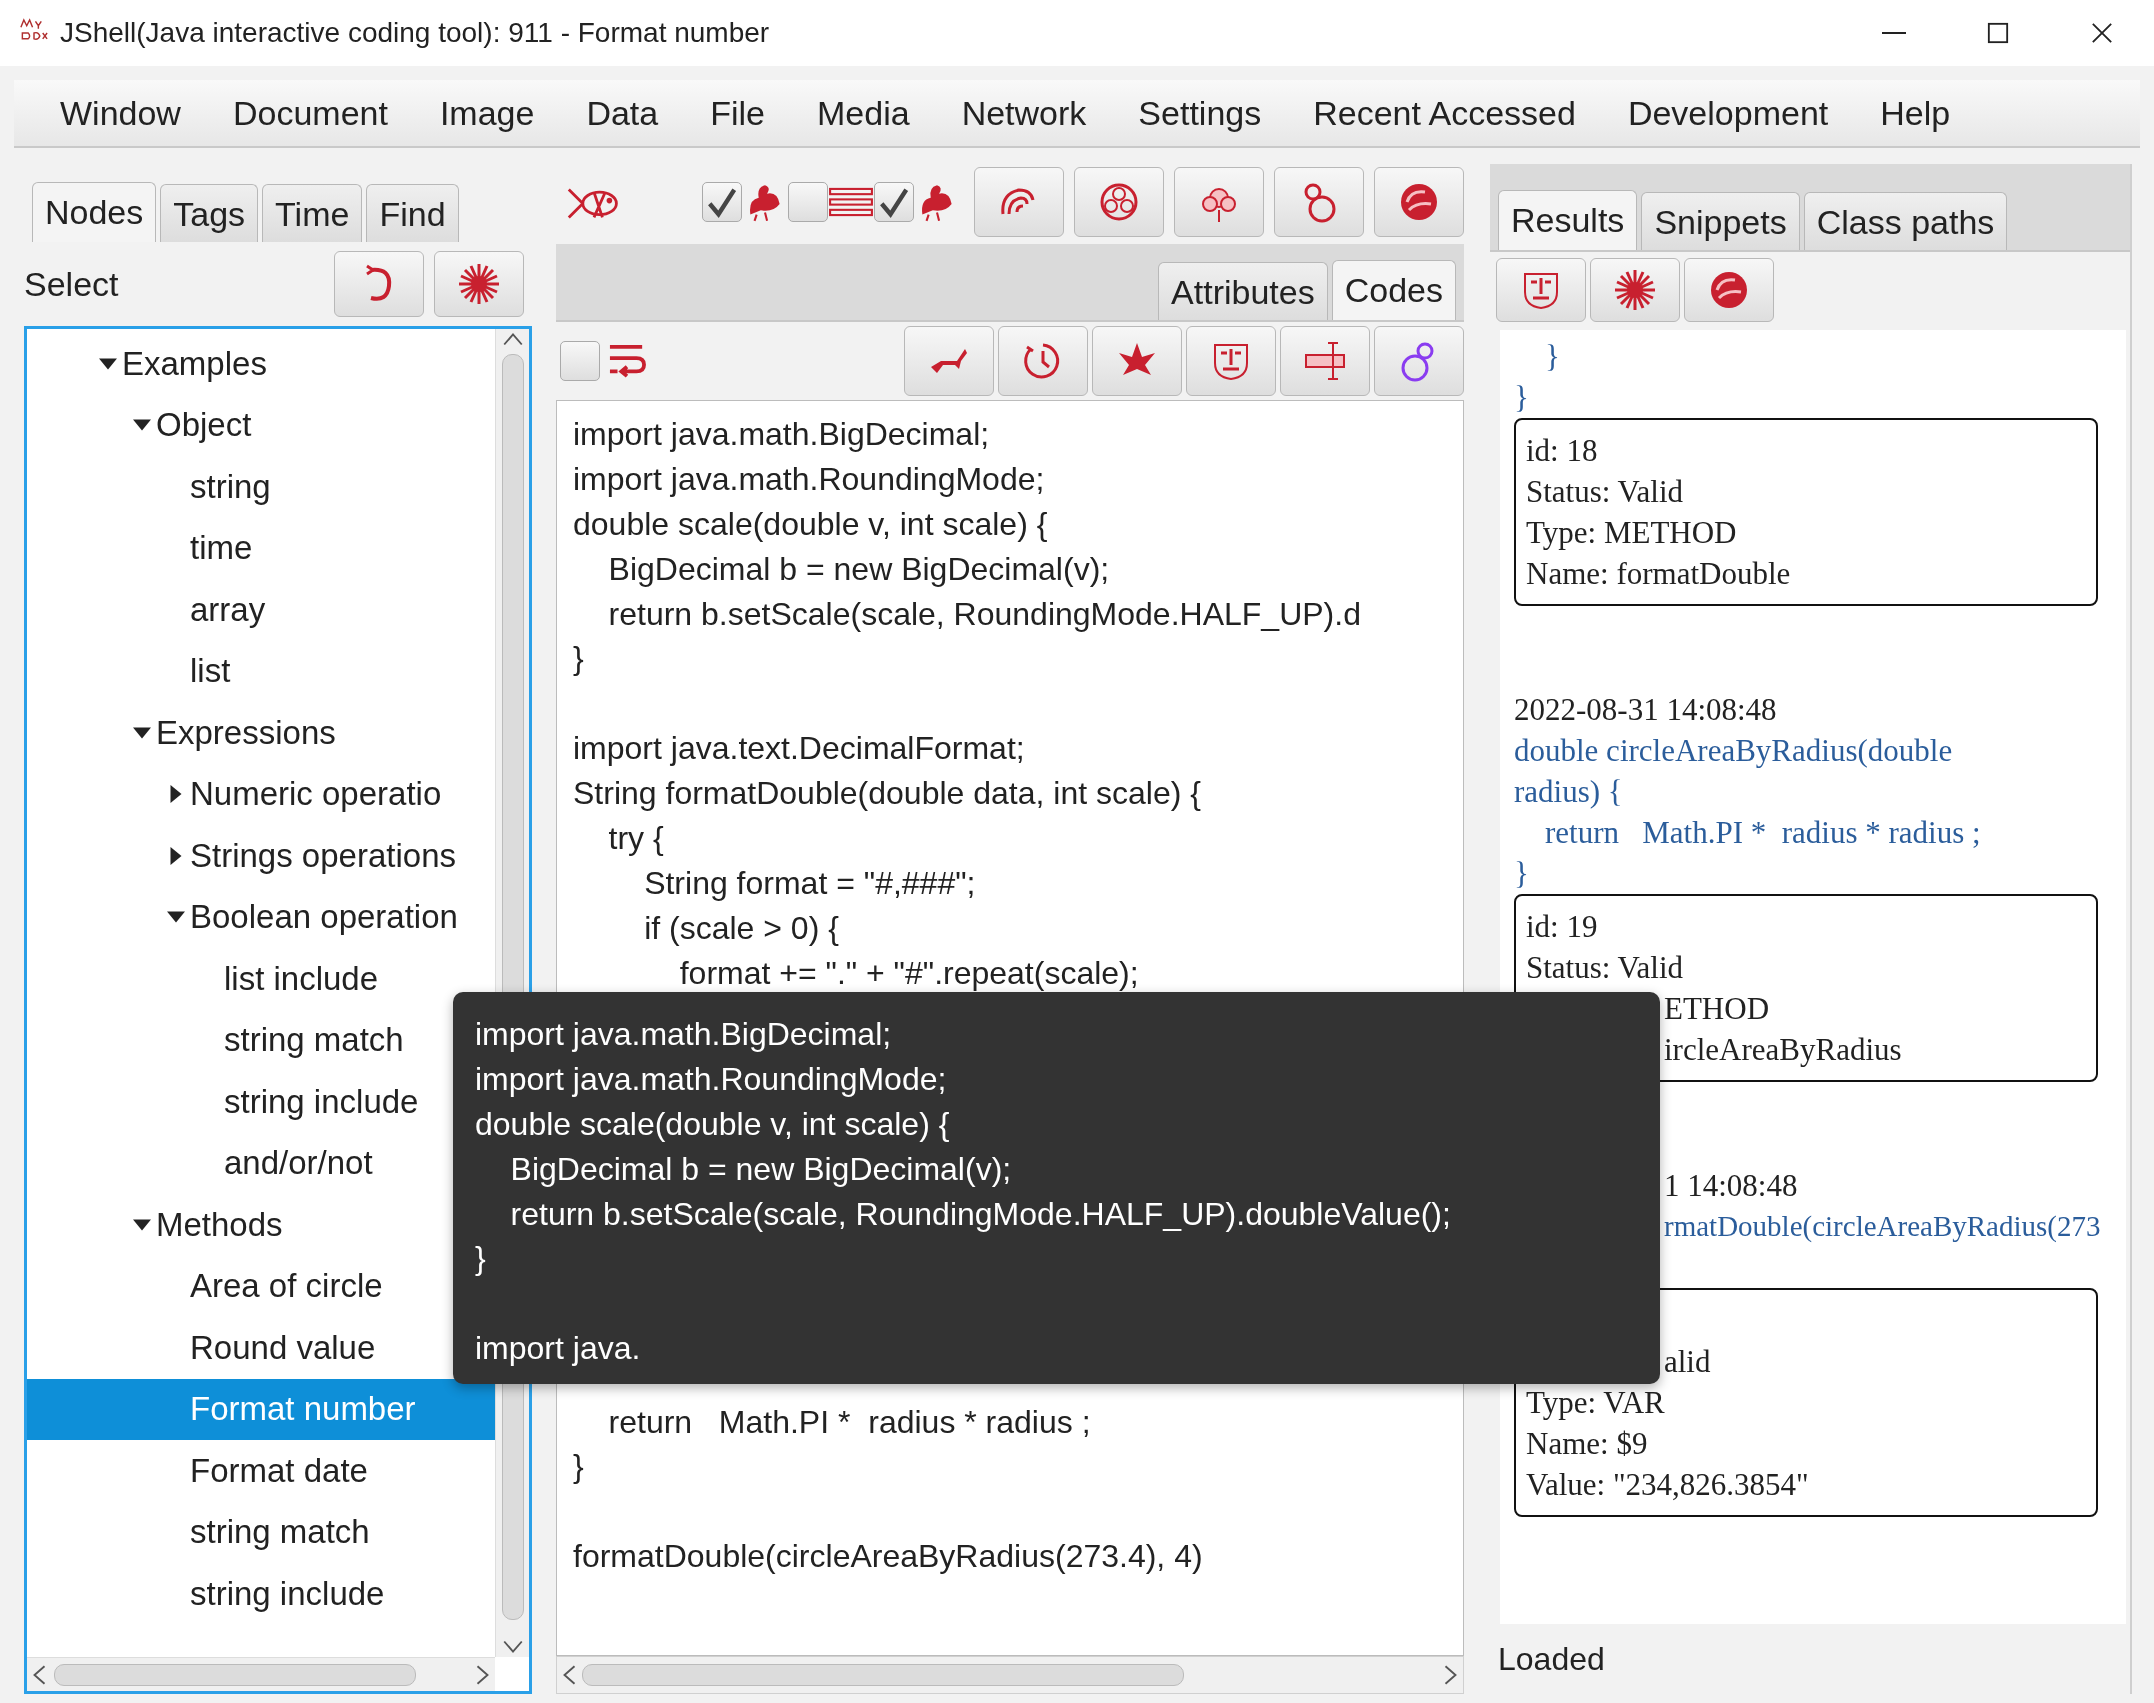  I want to click on code-line: String formatDouble(double data, int scale) {, so click(887, 794).